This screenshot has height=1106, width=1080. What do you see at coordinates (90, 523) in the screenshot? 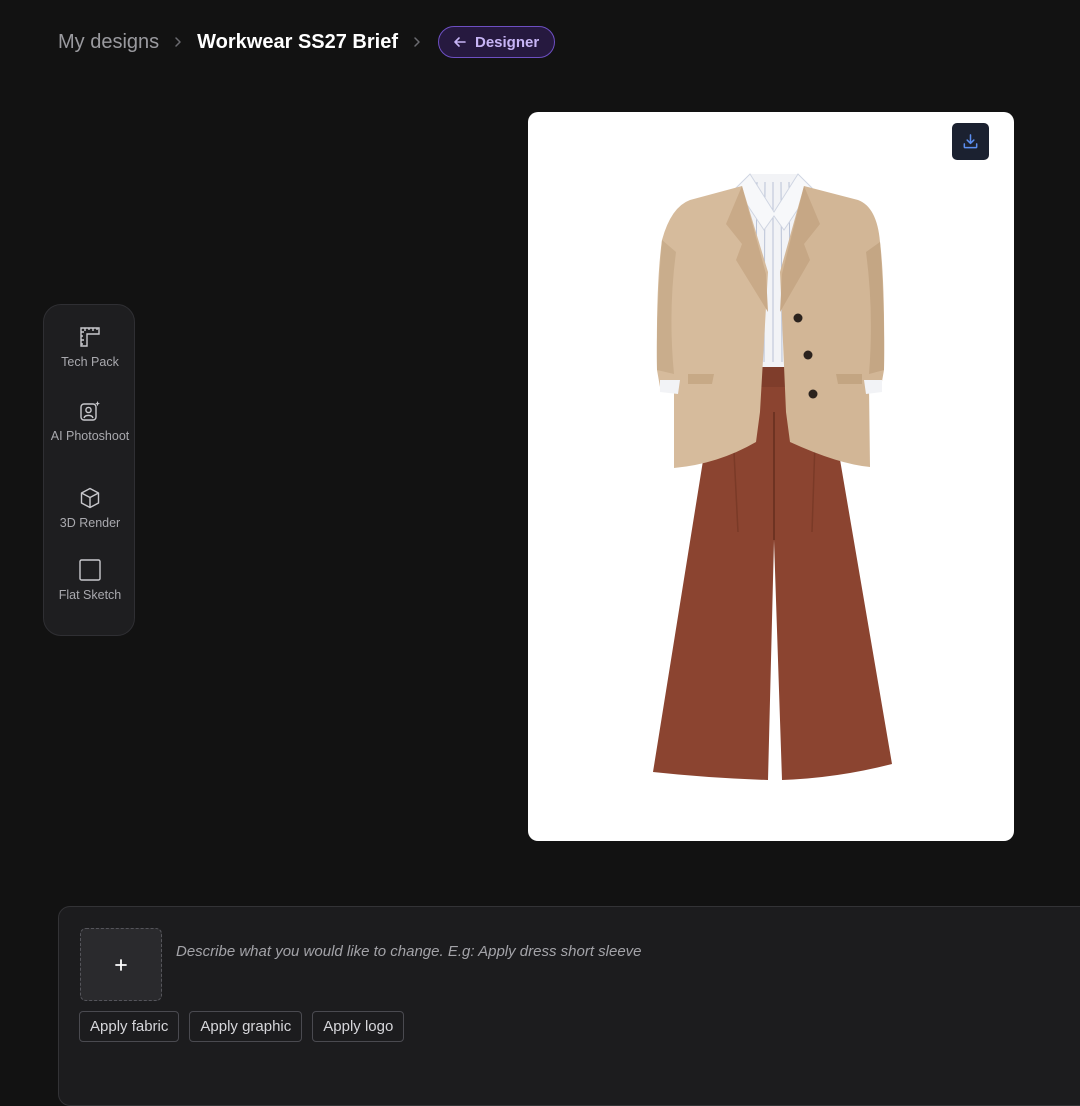
I see `tool-label: 3D Render` at bounding box center [90, 523].